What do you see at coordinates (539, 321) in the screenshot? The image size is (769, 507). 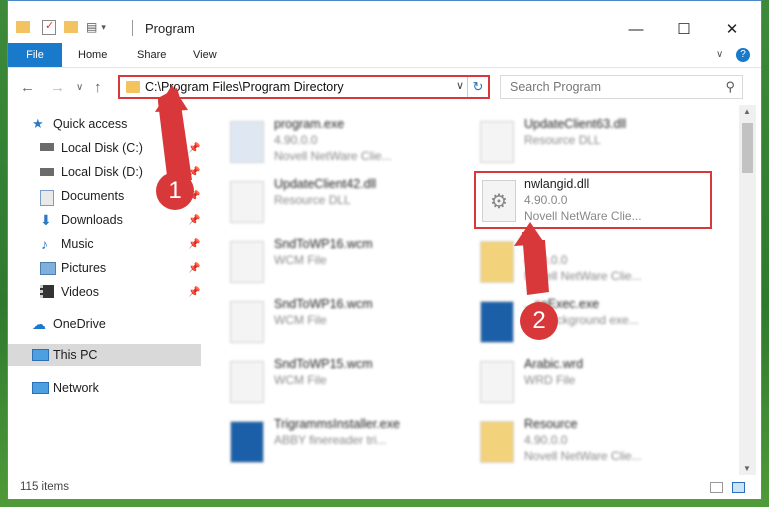 I see `step-badge-2: 2` at bounding box center [539, 321].